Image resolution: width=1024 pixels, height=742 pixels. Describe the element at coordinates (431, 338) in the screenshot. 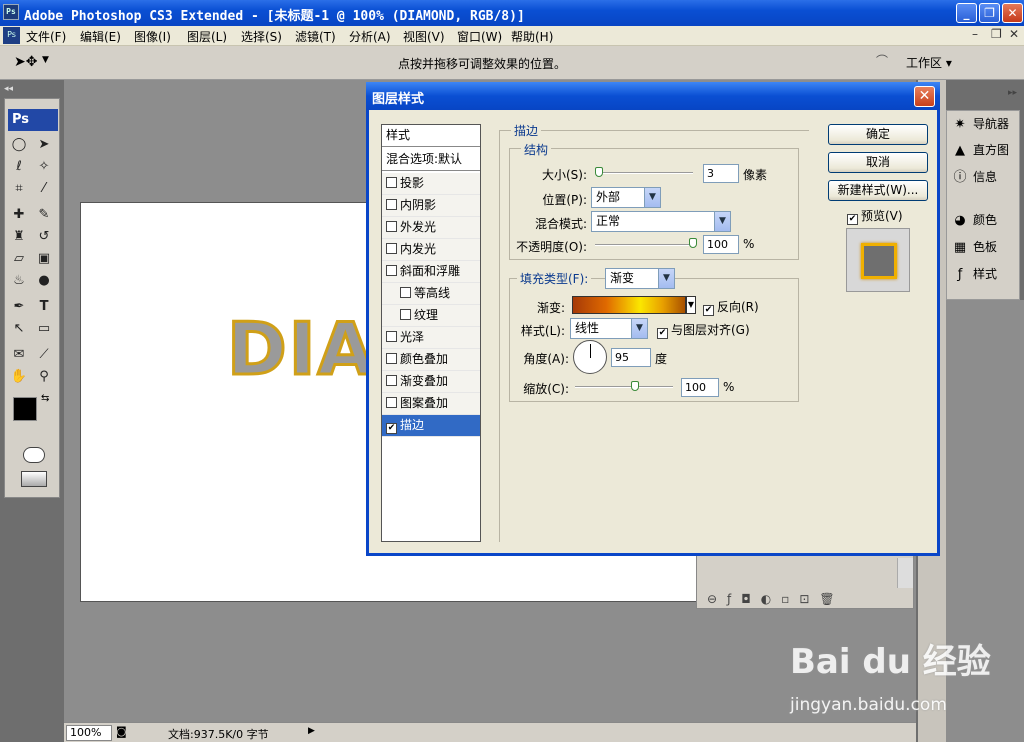

I see `style-item: 光泽` at that location.